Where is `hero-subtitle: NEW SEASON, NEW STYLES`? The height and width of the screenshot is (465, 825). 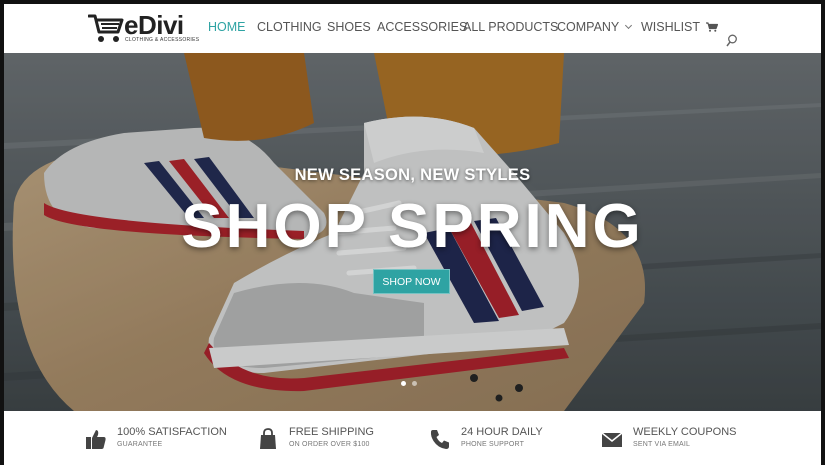
hero-subtitle: NEW SEASON, NEW STYLES is located at coordinates (412, 175).